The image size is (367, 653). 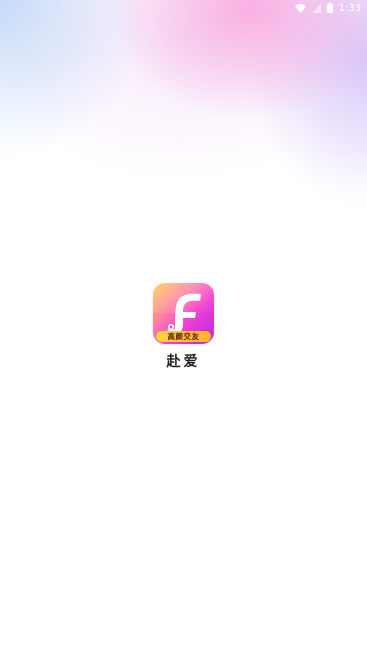 What do you see at coordinates (183, 336) in the screenshot?
I see `logo-badge: 高颜交友` at bounding box center [183, 336].